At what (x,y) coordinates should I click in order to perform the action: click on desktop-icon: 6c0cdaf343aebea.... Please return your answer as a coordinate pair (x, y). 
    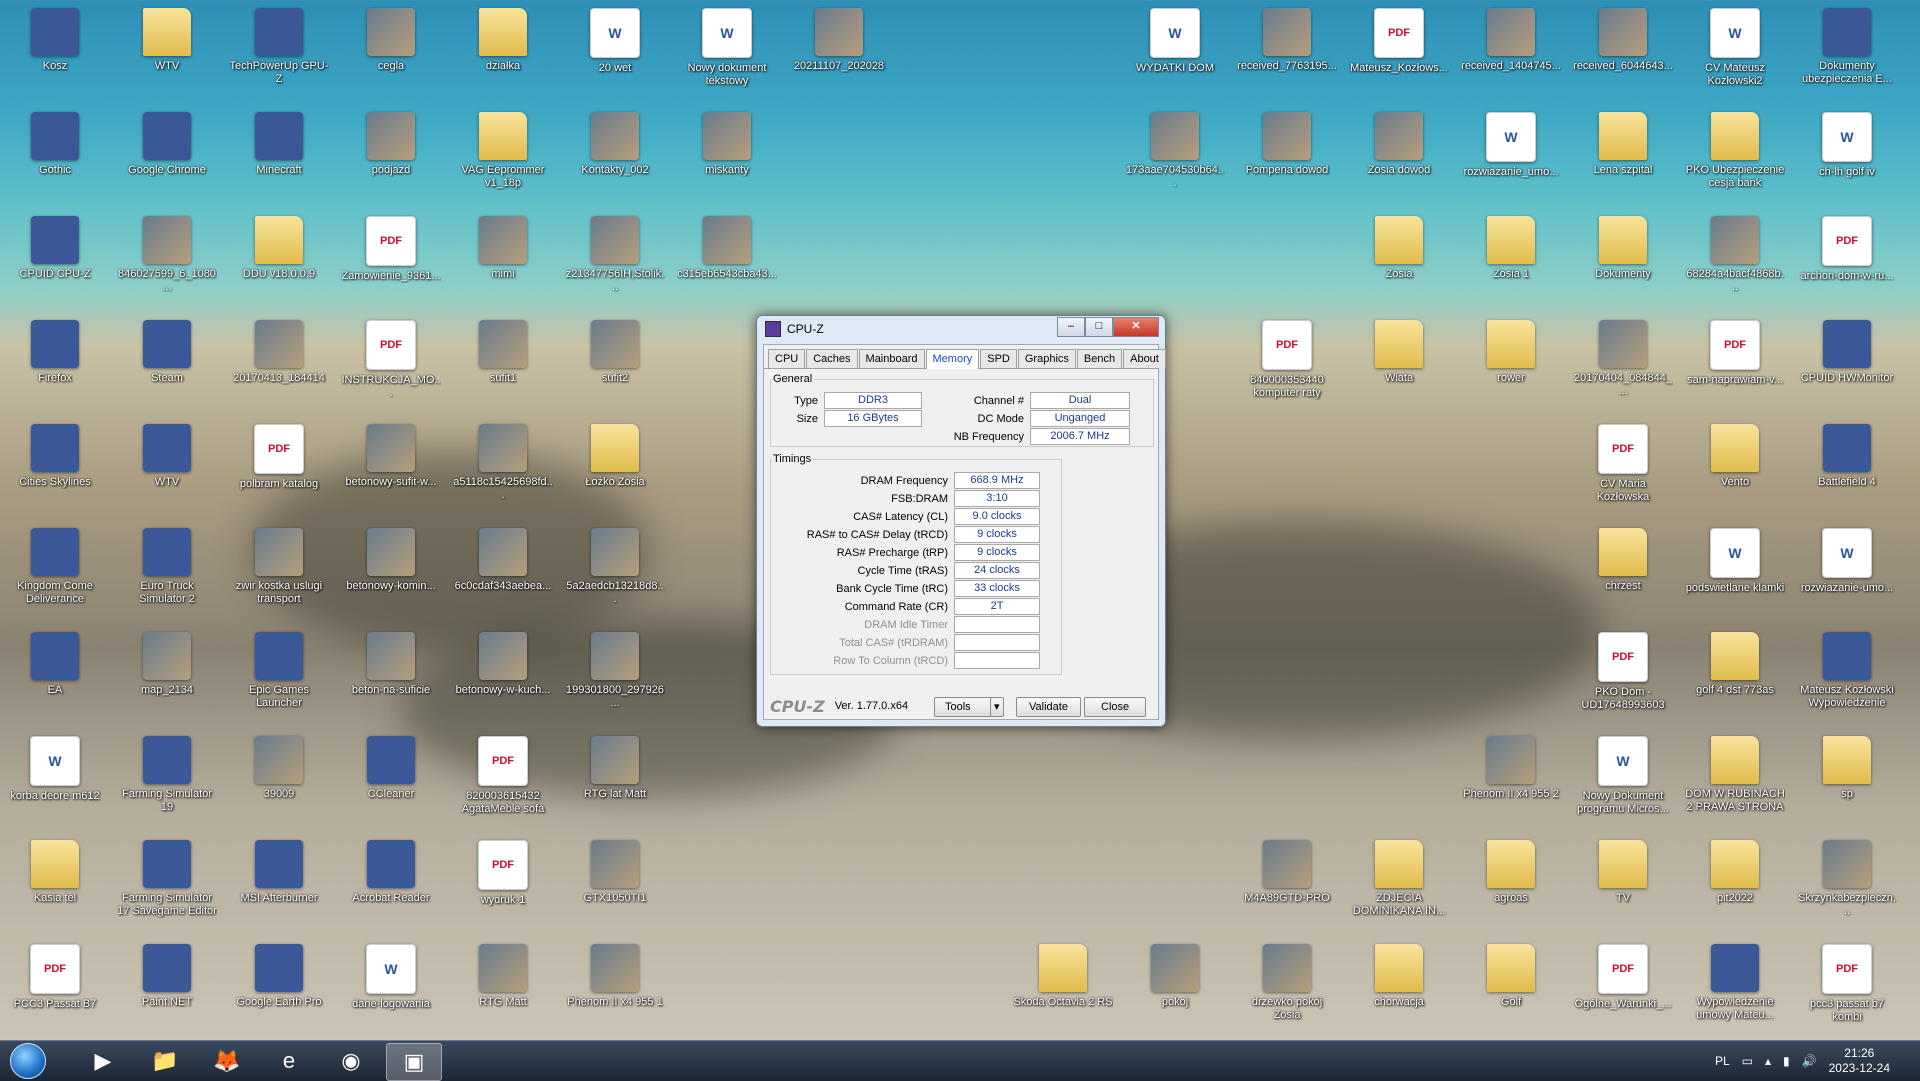
    Looking at the image, I should click on (503, 572).